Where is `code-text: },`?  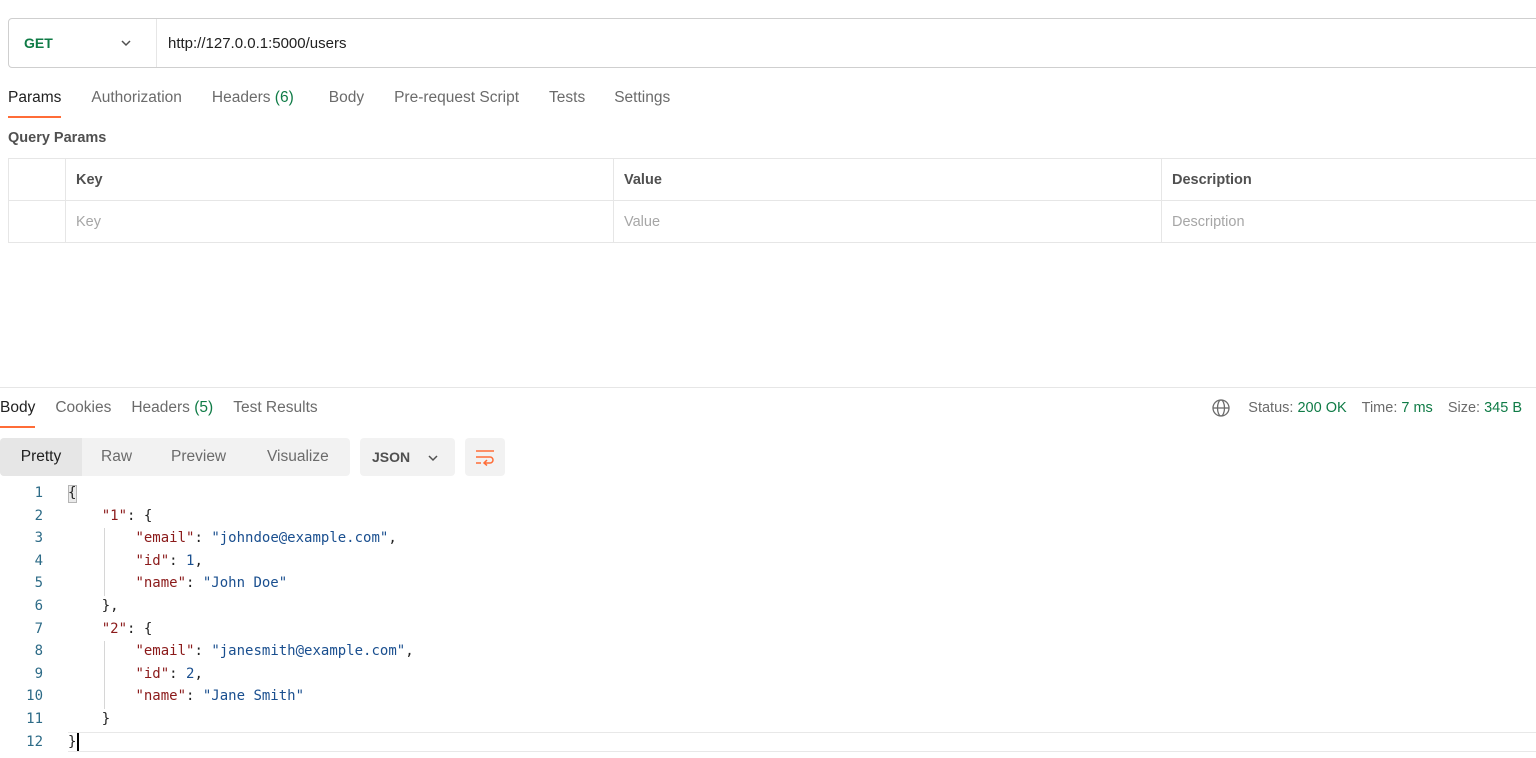
code-text: }, is located at coordinates (93, 605).